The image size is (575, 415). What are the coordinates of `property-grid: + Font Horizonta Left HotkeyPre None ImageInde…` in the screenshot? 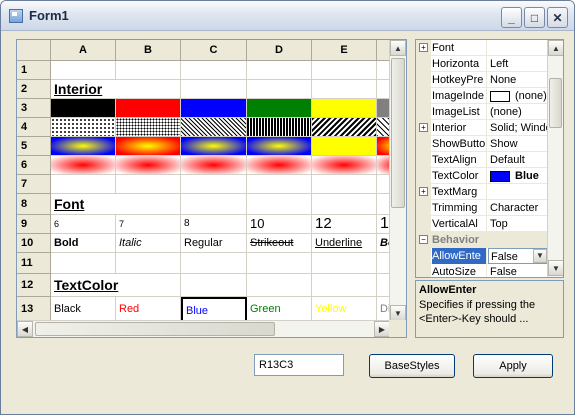 It's located at (489, 158).